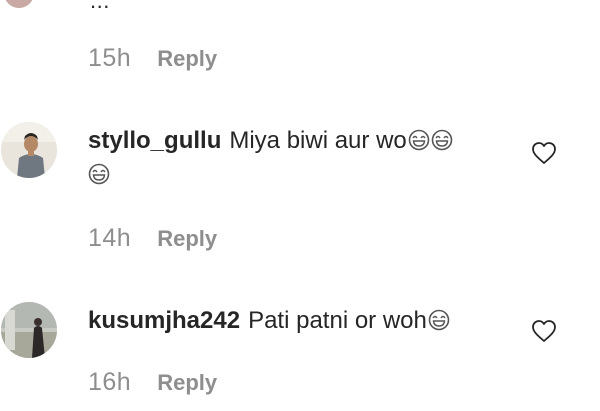 This screenshot has height=411, width=600. What do you see at coordinates (318, 140) in the screenshot?
I see `comment-message: Miya biwi aur wo` at bounding box center [318, 140].